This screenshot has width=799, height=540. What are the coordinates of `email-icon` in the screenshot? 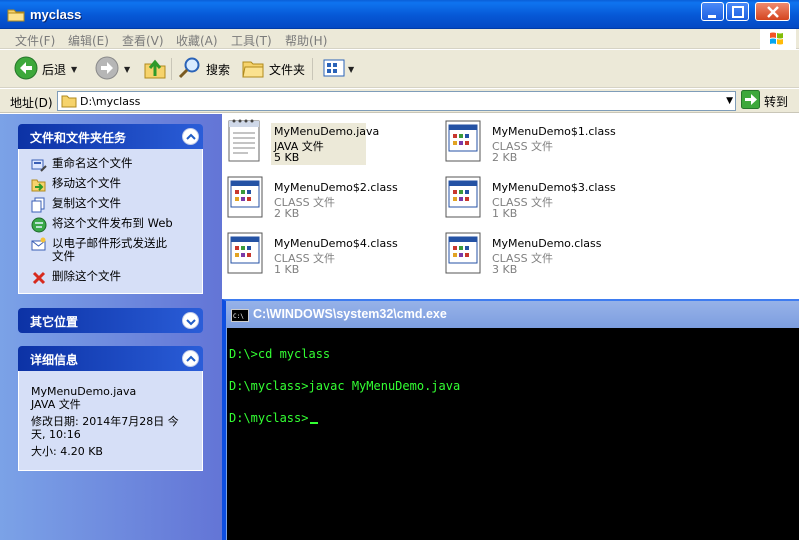 It's located at (39, 246).